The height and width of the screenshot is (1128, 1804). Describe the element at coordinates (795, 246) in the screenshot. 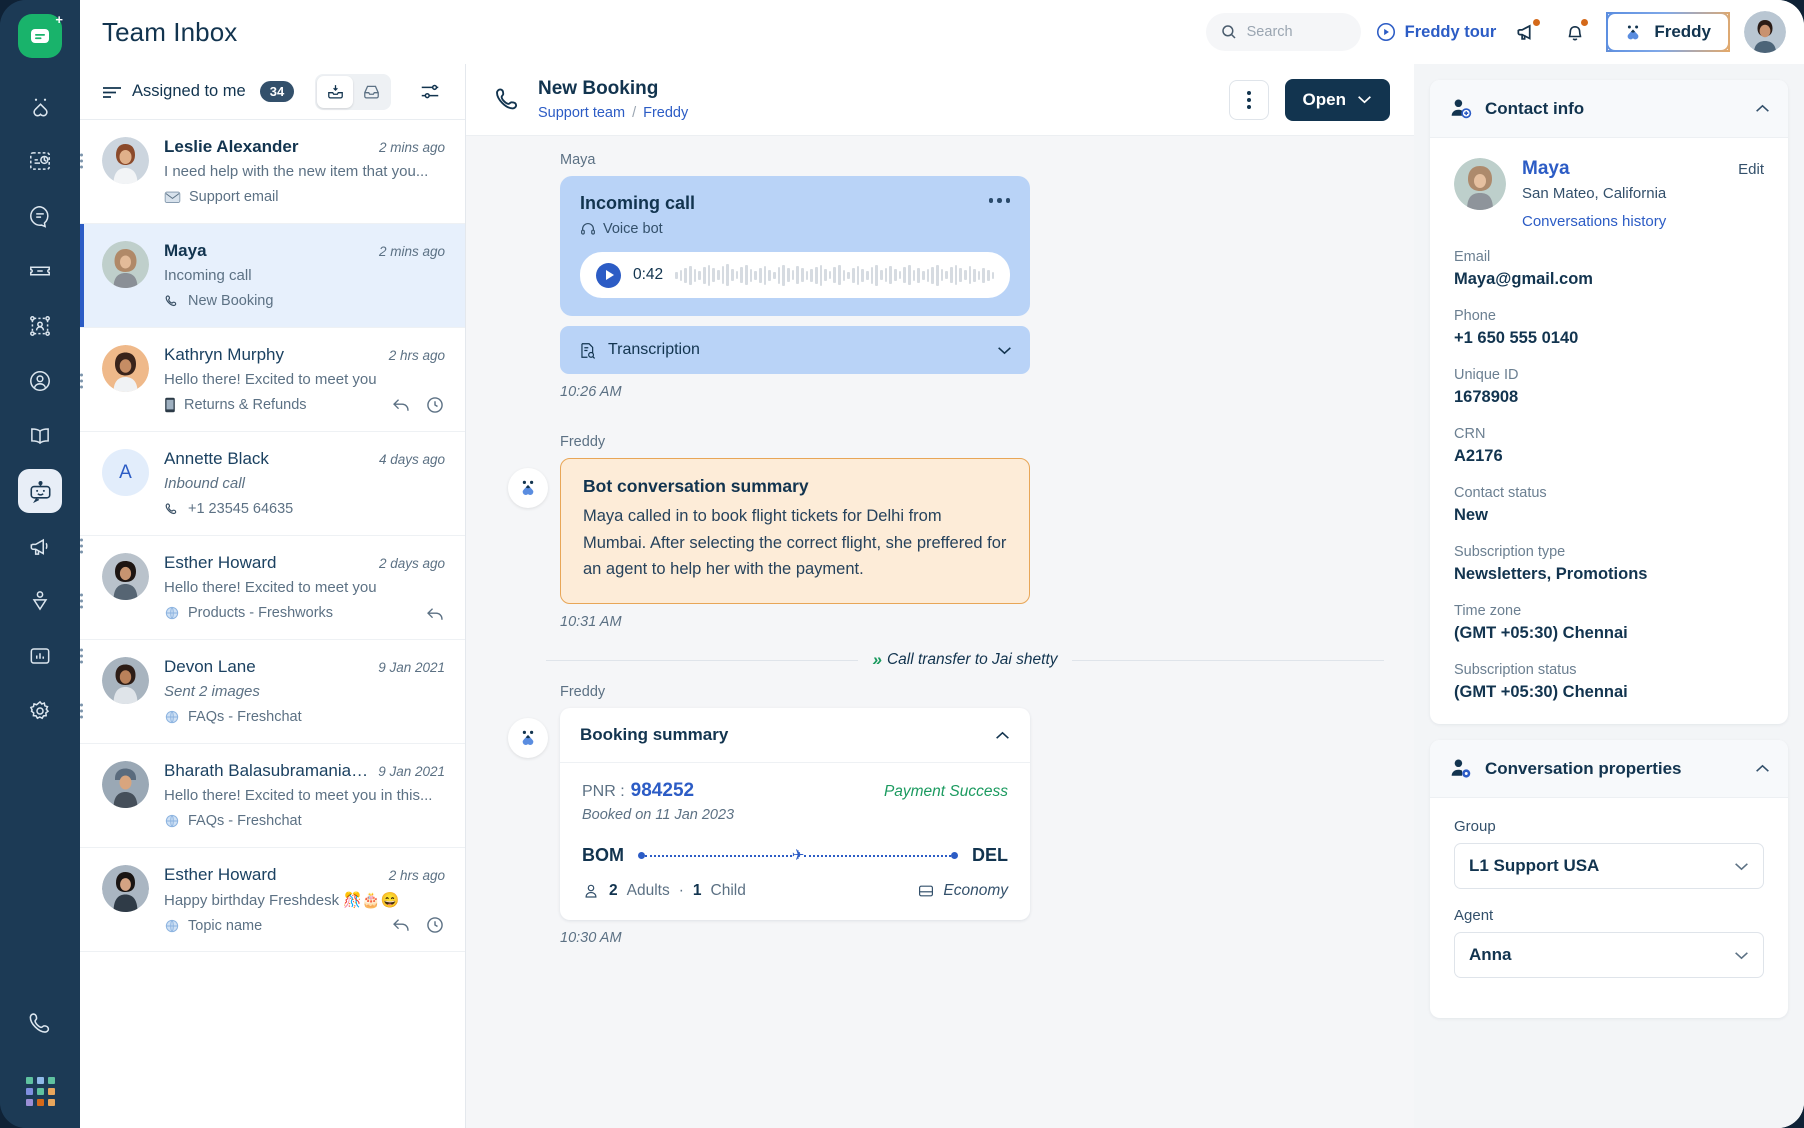

I see `incoming-call-card: Incoming call Voice bot 0:42` at that location.